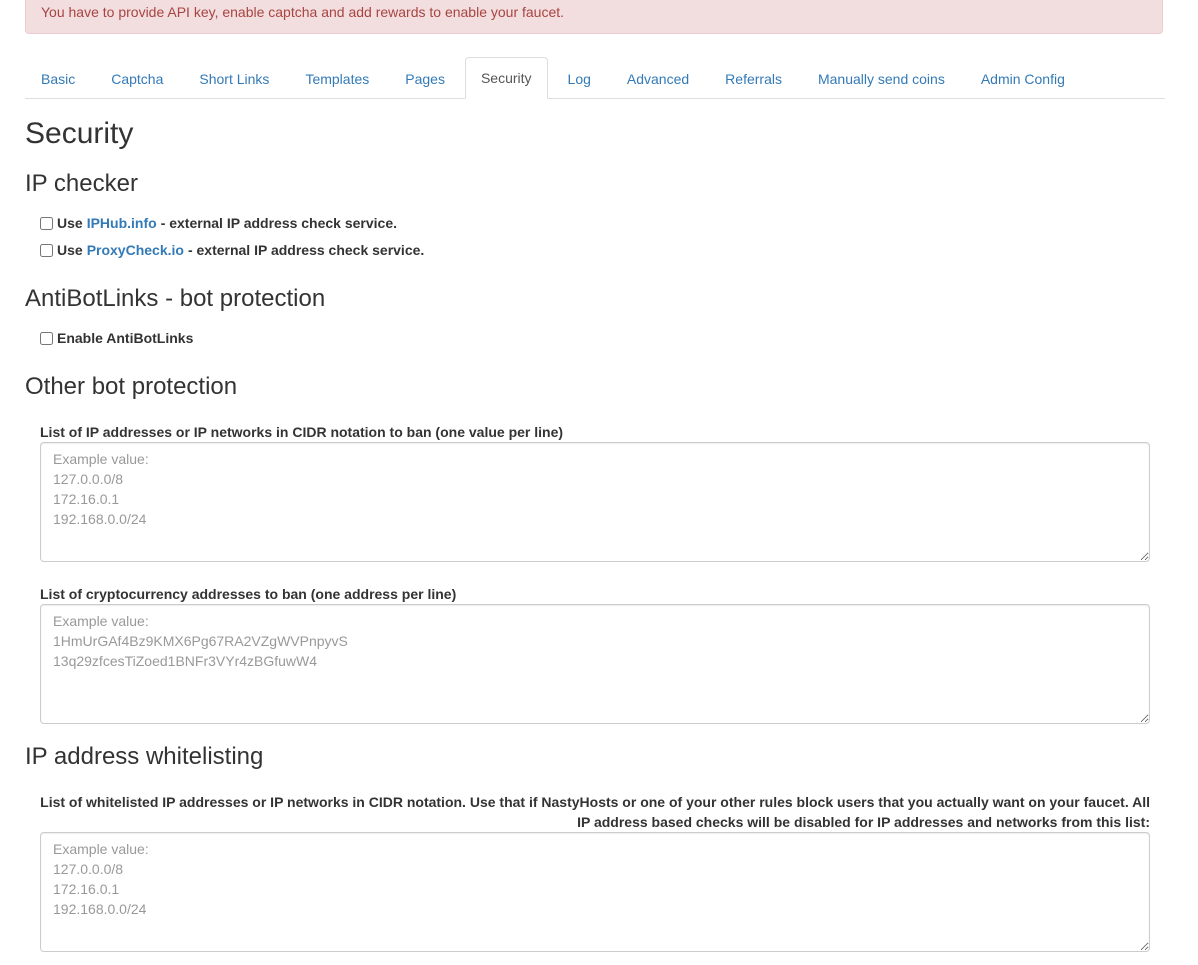  I want to click on iphub-checkbox, so click(46, 223).